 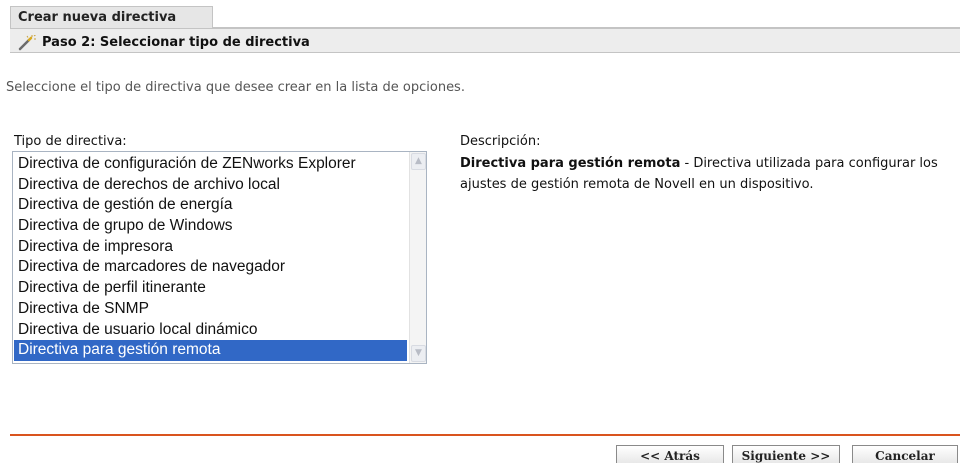 What do you see at coordinates (111, 17) in the screenshot?
I see `page-title: Crear nueva directiva` at bounding box center [111, 17].